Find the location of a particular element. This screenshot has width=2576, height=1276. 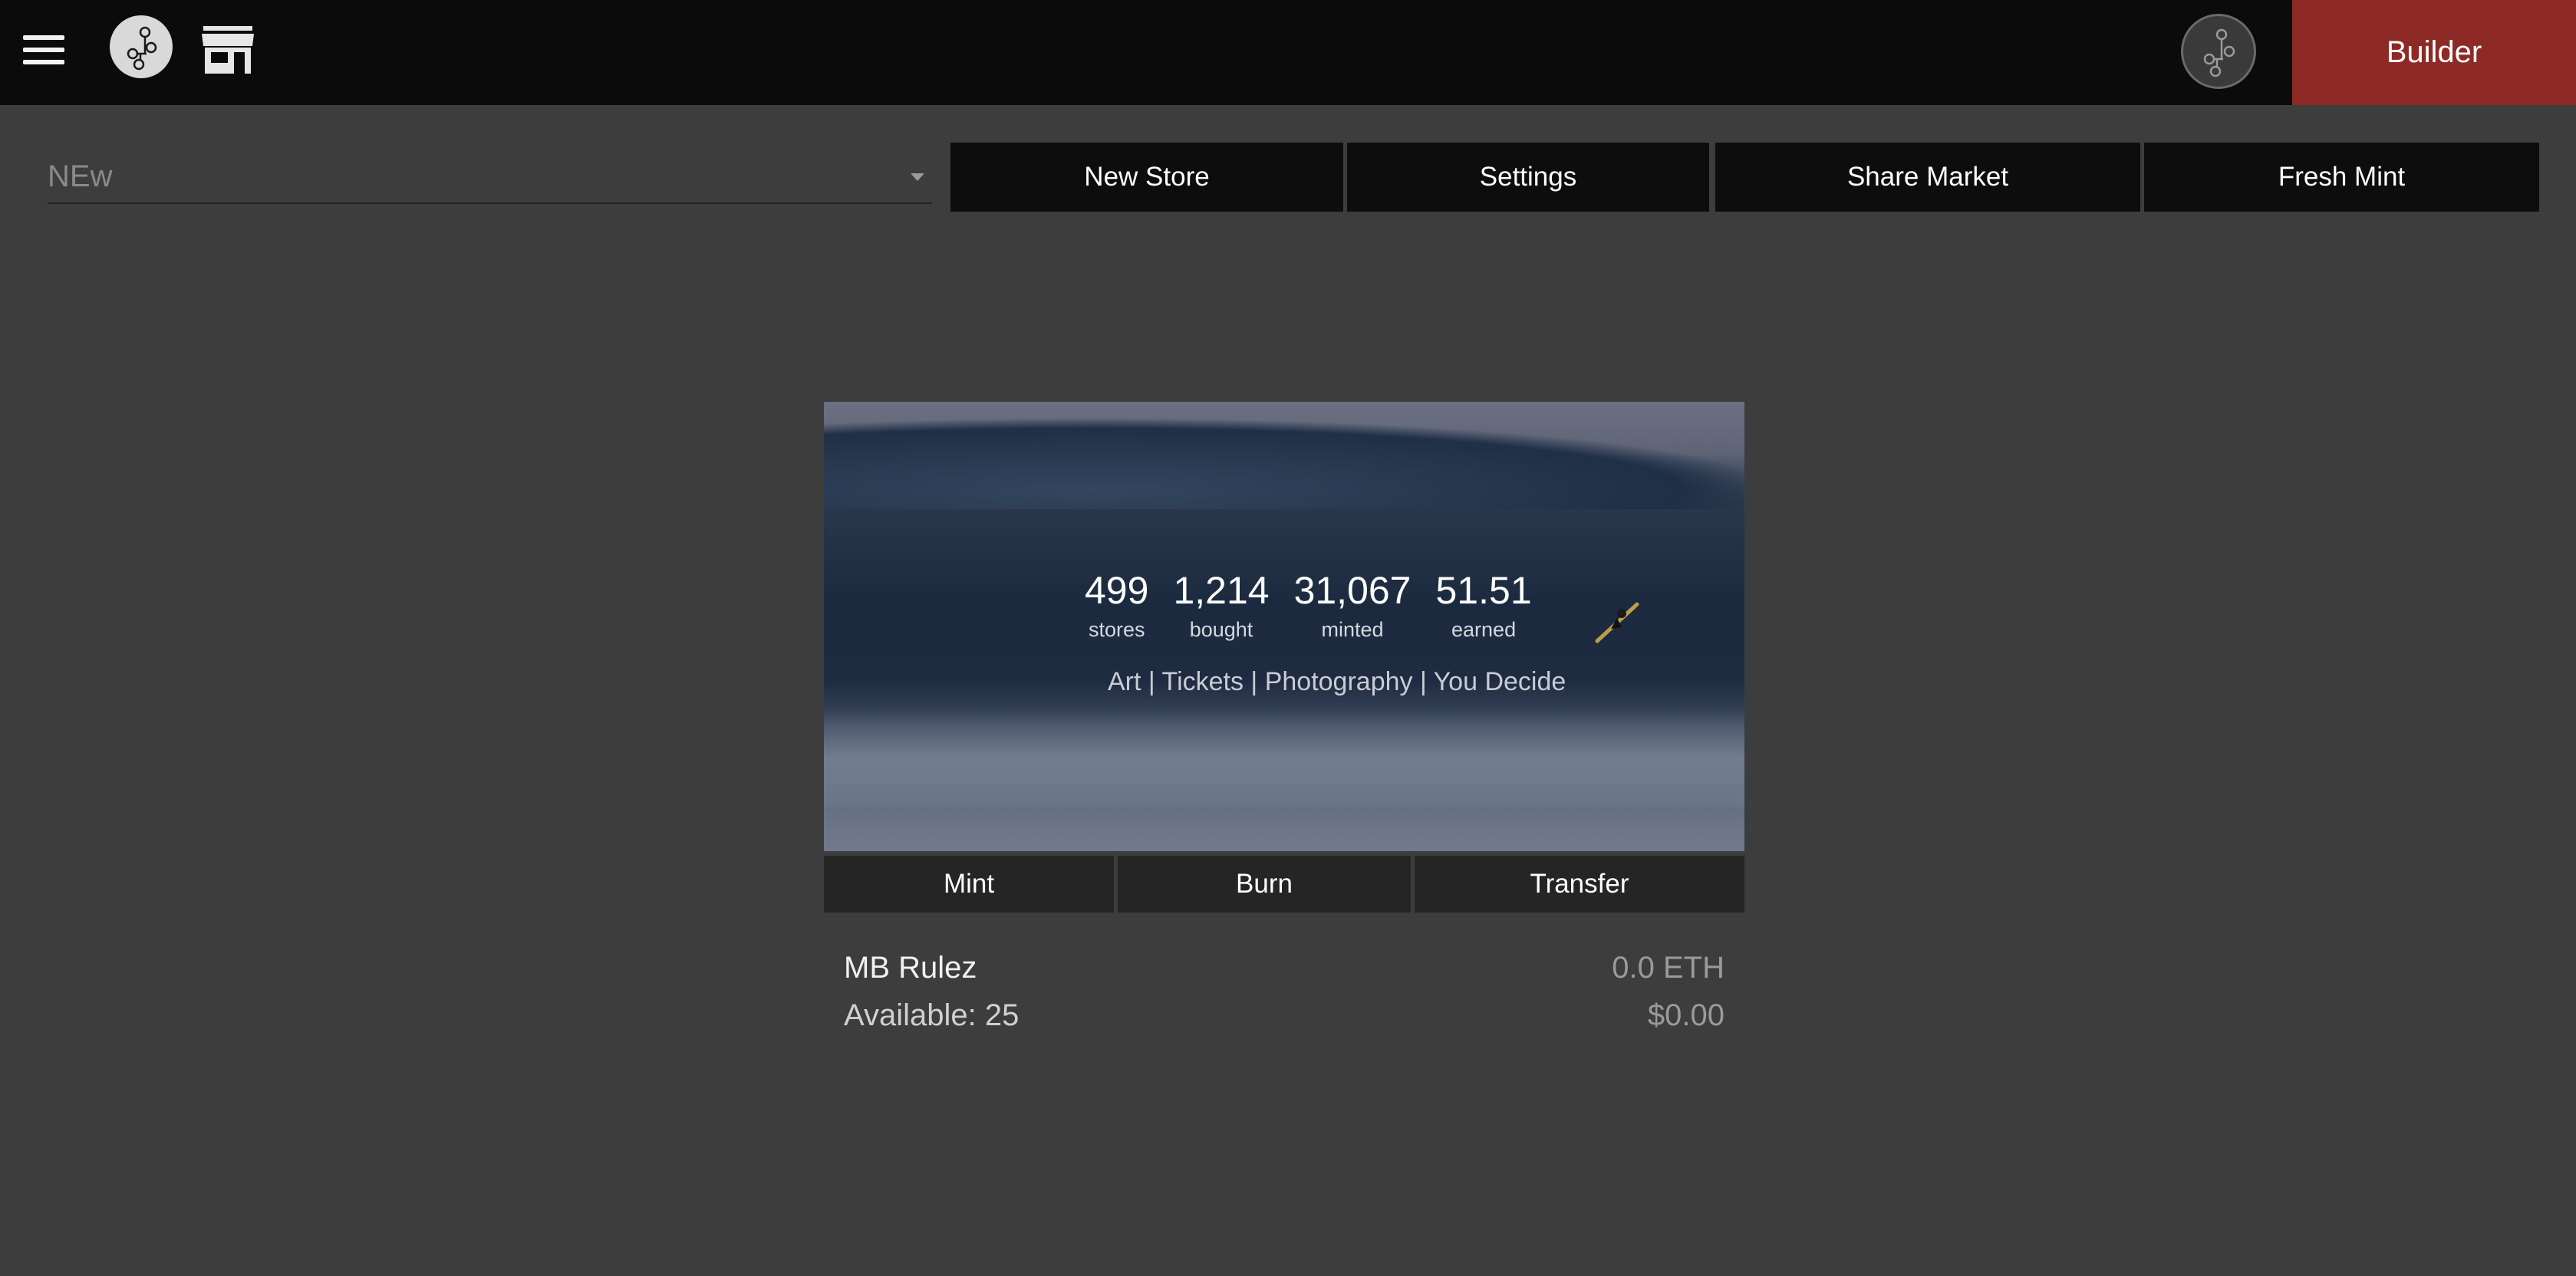

hamburger-menu-icon is located at coordinates (44, 51).